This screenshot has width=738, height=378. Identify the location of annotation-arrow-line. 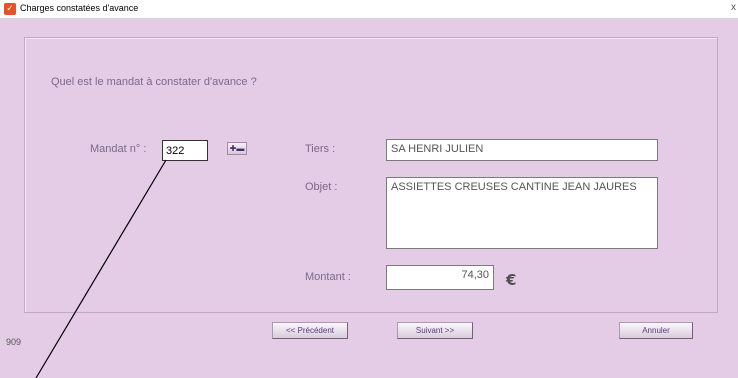
(101, 268).